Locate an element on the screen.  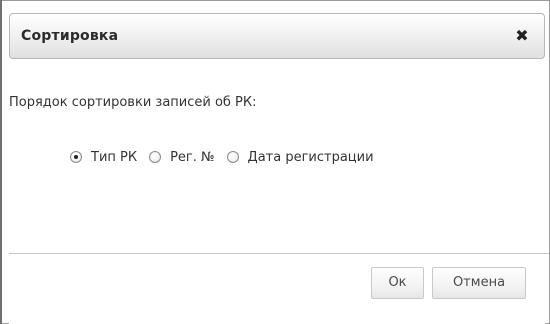
ok-button: Ок is located at coordinates (397, 283).